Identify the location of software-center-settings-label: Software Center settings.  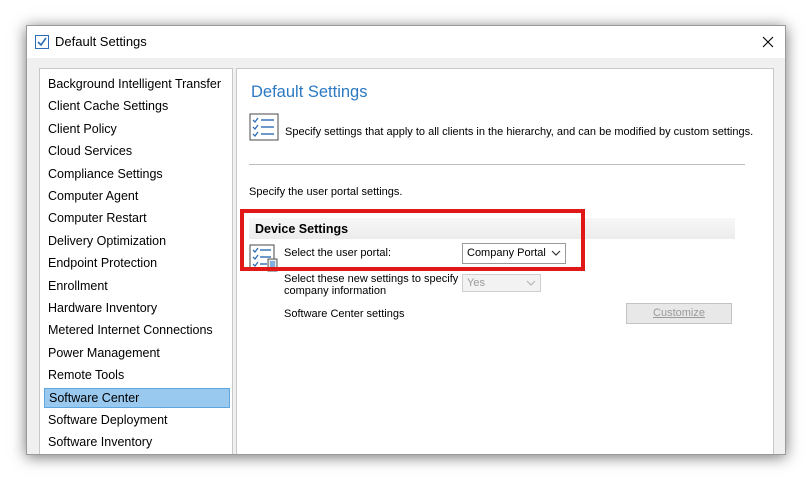
(344, 314).